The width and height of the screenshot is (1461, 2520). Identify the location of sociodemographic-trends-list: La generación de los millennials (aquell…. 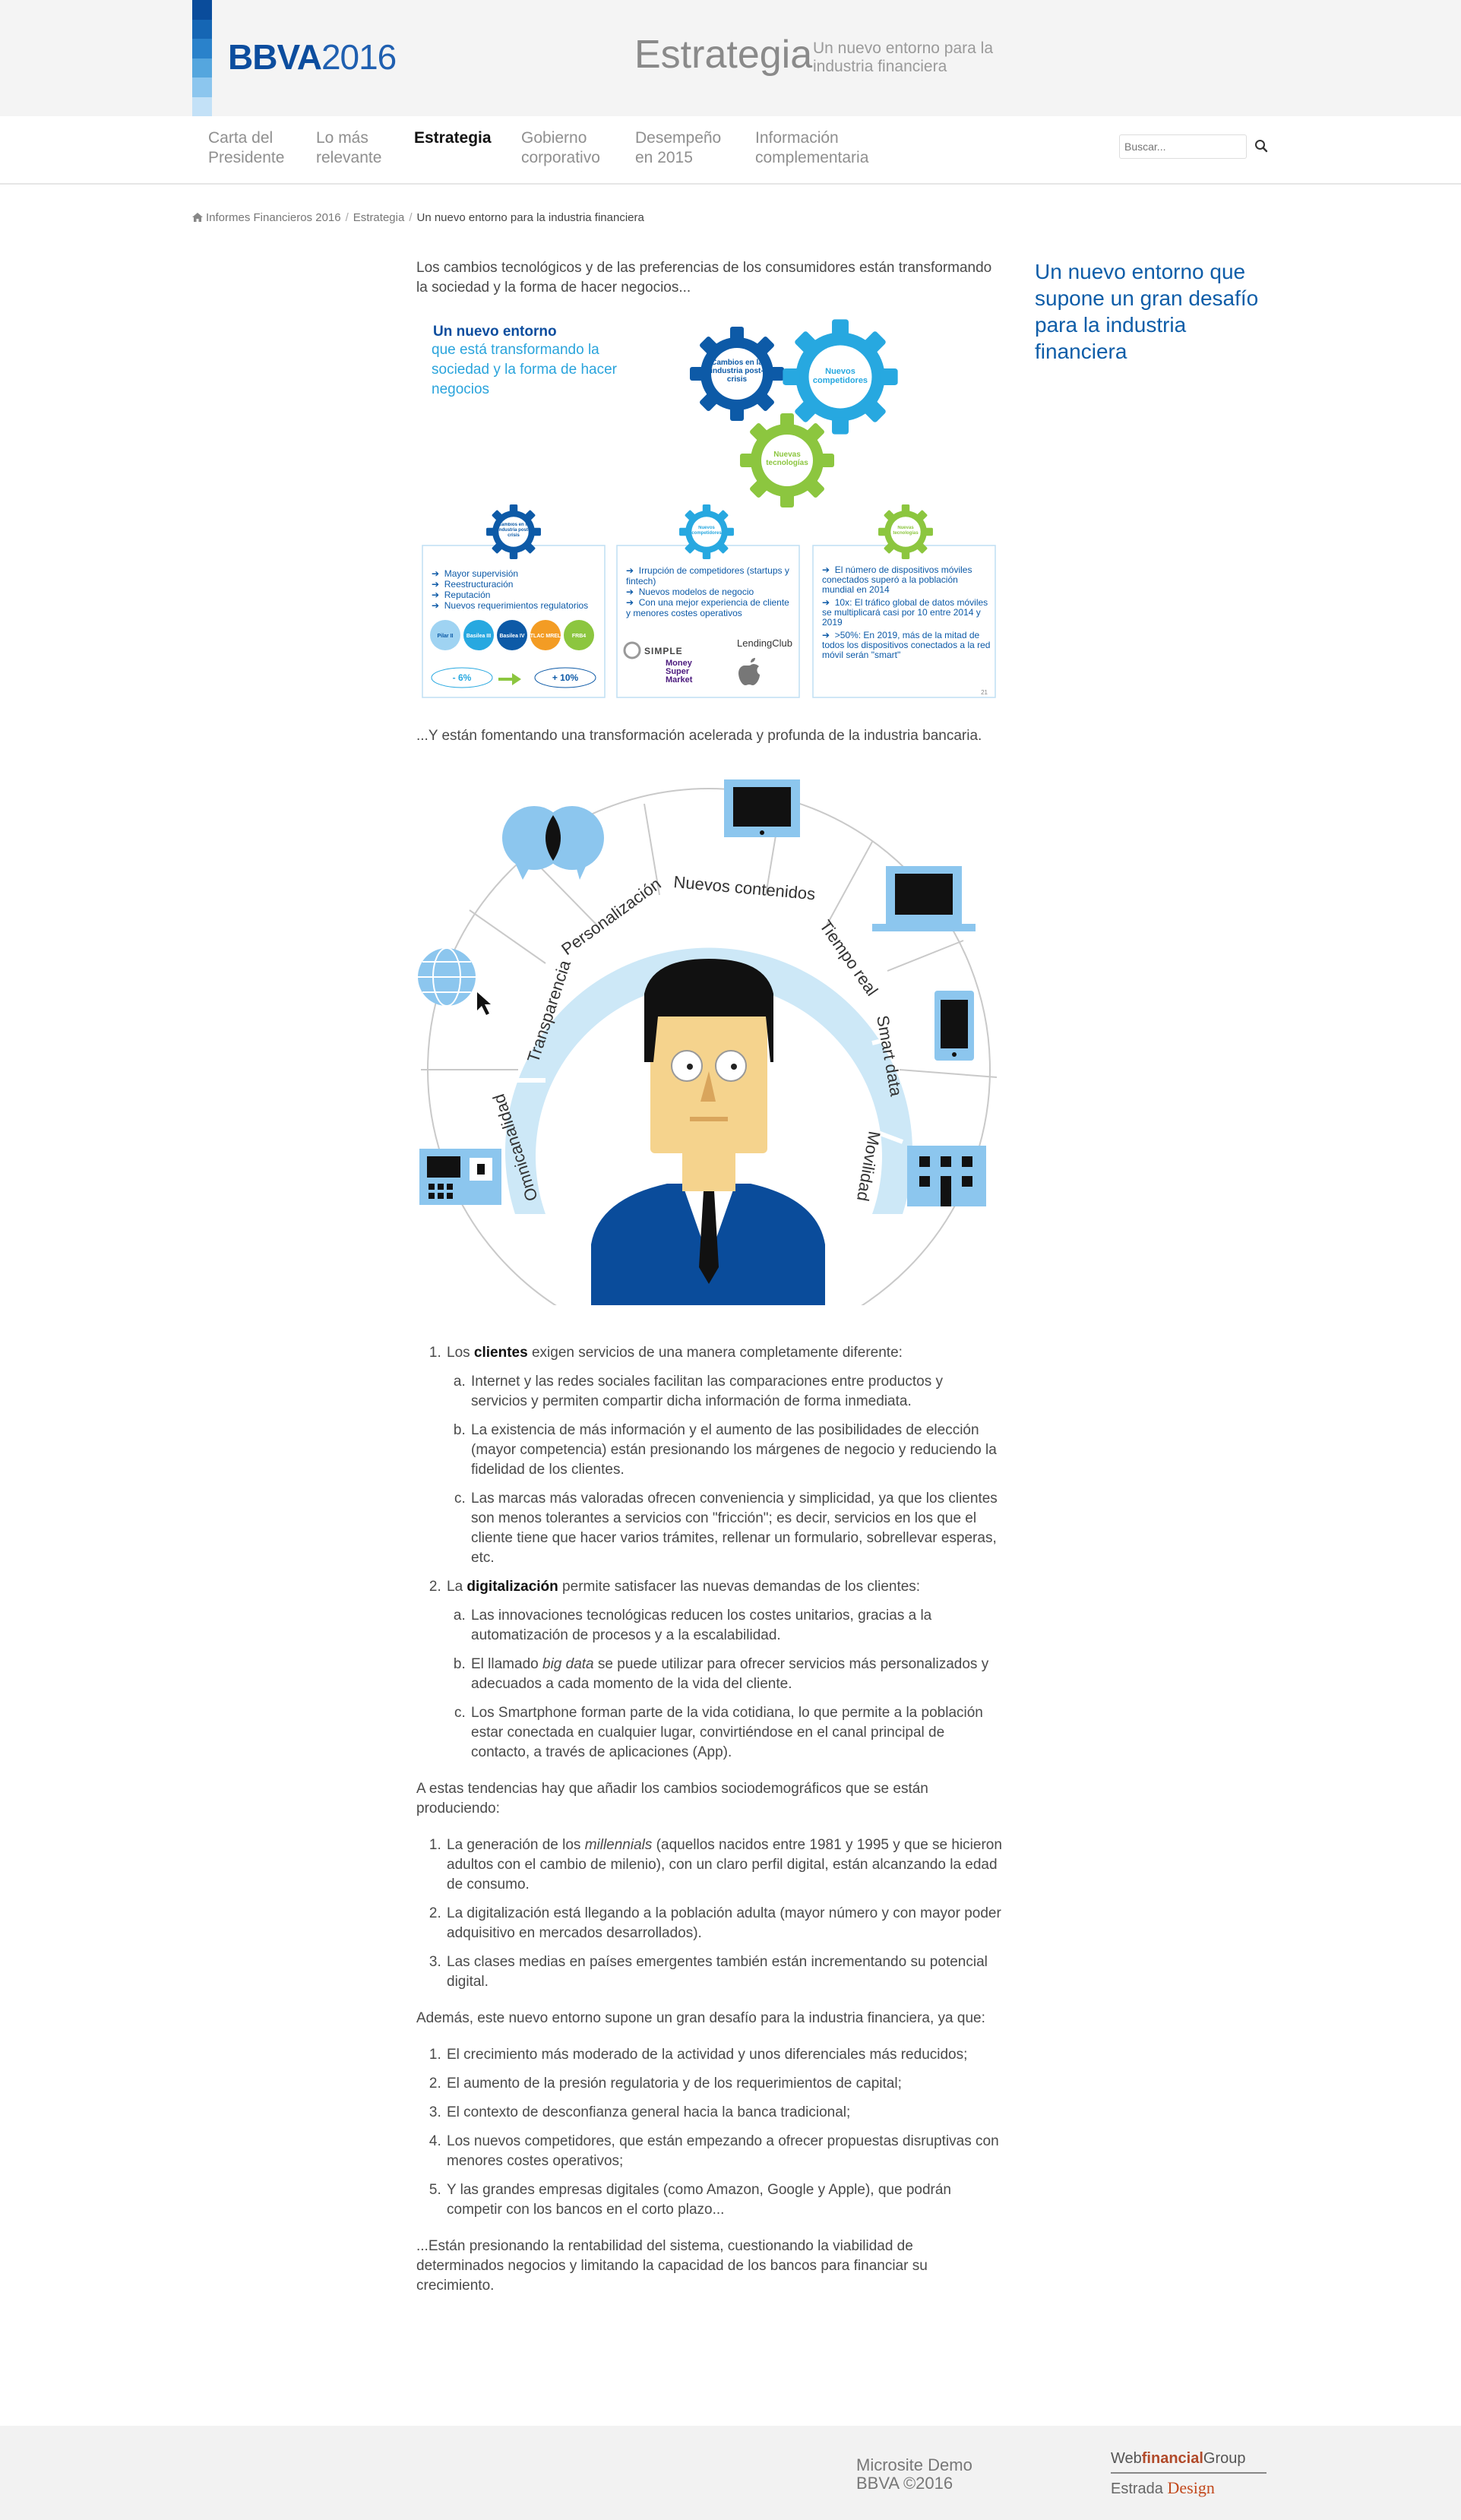
(724, 1913).